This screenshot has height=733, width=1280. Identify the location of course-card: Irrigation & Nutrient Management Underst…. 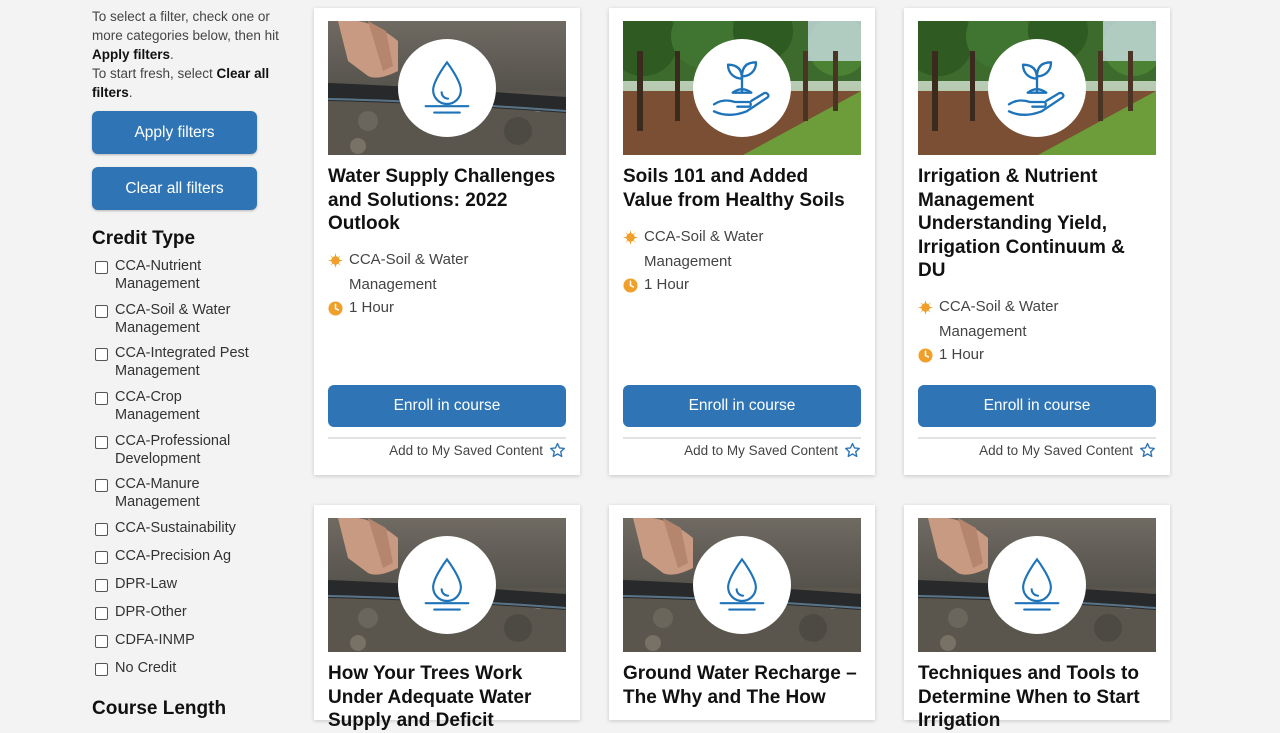
(1037, 241).